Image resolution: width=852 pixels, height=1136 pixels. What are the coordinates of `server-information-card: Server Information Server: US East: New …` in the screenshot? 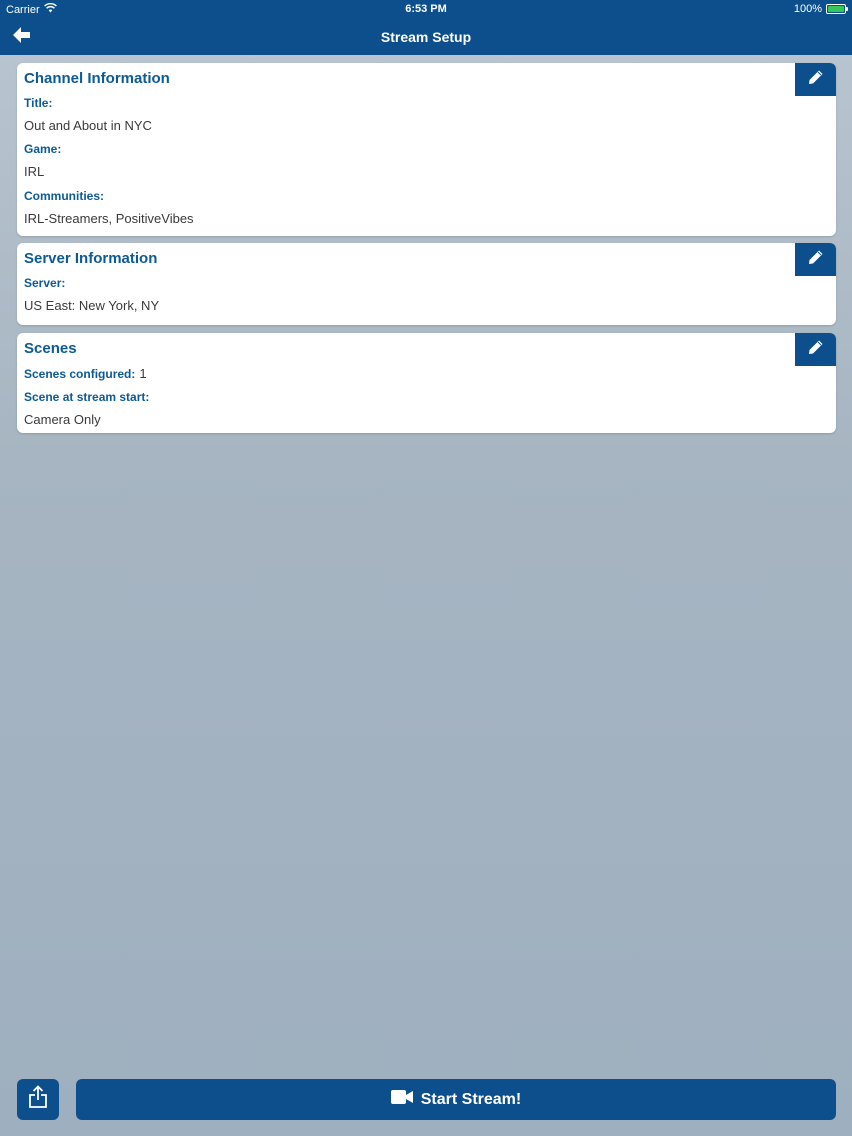 It's located at (426, 284).